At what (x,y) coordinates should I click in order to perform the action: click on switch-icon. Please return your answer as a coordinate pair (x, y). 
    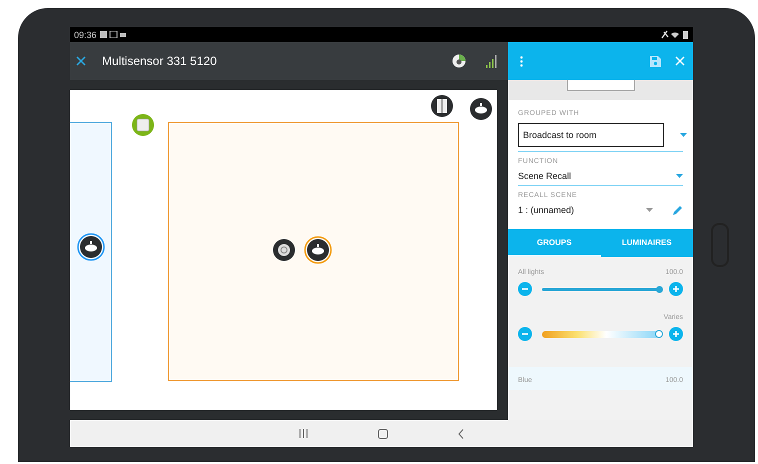
    Looking at the image, I should click on (143, 125).